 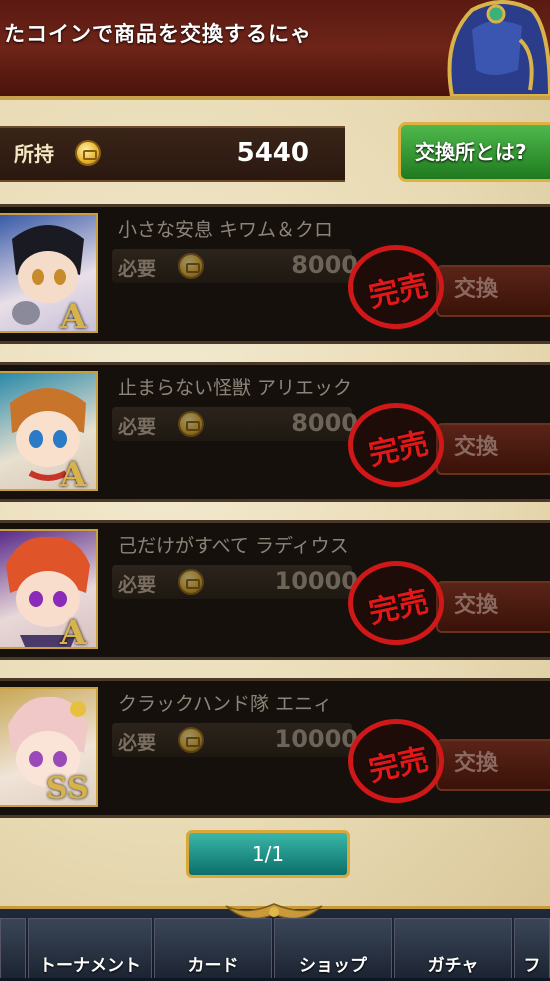 What do you see at coordinates (158, 34) in the screenshot?
I see `banner-message: たコインで商品を交換するにゃ` at bounding box center [158, 34].